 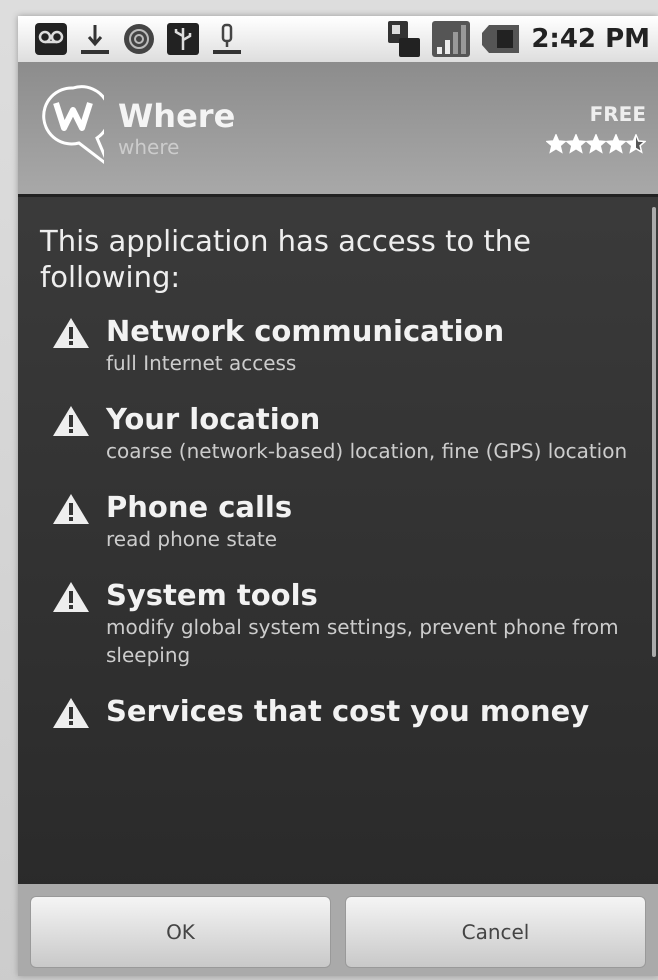 What do you see at coordinates (286, 259) in the screenshot?
I see `intro-text: This application has access to the following:` at bounding box center [286, 259].